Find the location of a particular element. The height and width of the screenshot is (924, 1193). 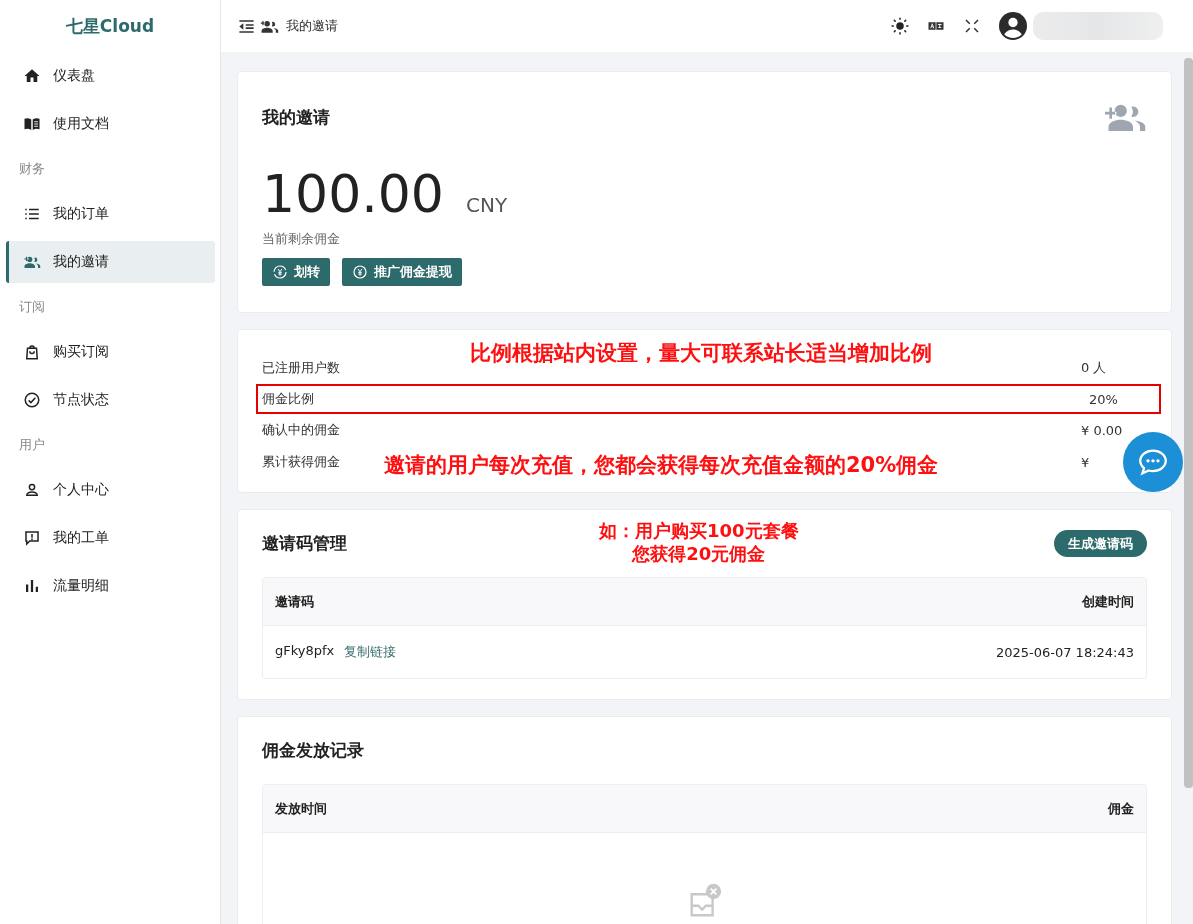

fullscreen-icon is located at coordinates (972, 26).